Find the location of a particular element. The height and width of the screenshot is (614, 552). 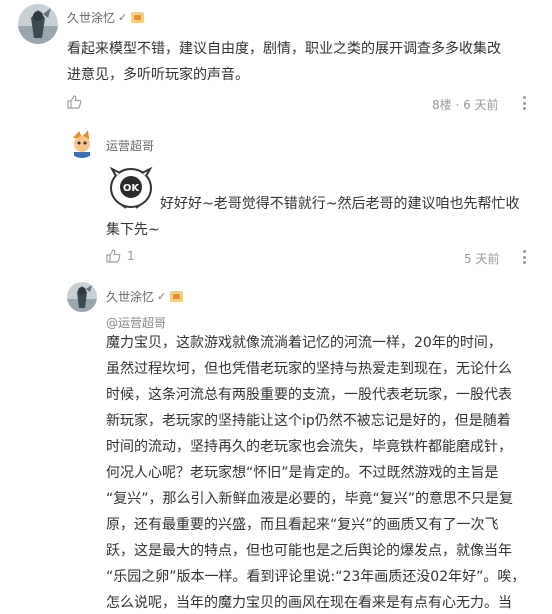

text-line: 看起来模型不错，建议自由度，剧情，职业之类的展开调查多多收集改 is located at coordinates (284, 49).